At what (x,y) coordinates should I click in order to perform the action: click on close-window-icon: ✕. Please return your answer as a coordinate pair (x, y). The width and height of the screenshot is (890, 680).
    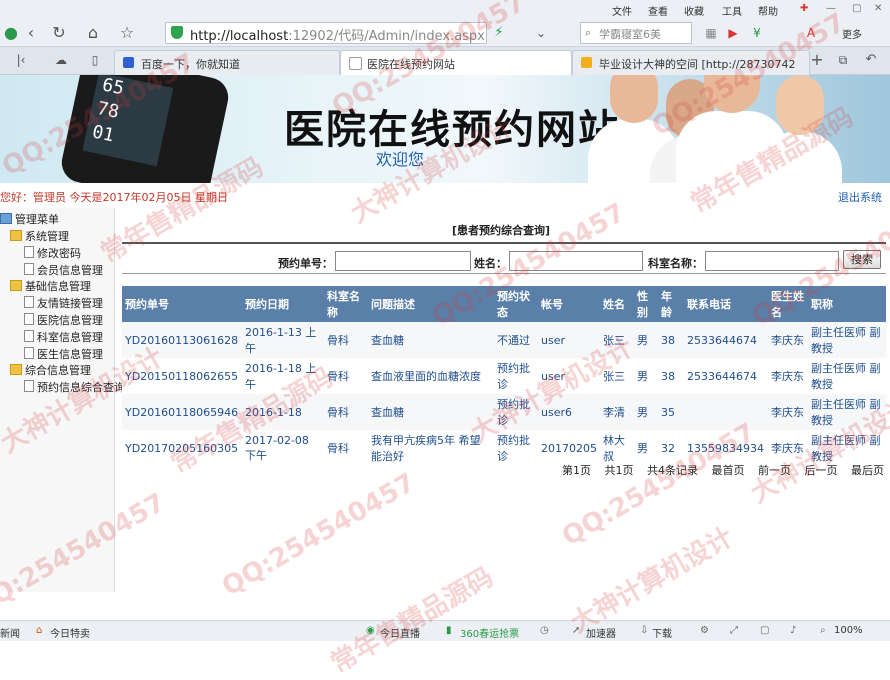
    Looking at the image, I should click on (878, 8).